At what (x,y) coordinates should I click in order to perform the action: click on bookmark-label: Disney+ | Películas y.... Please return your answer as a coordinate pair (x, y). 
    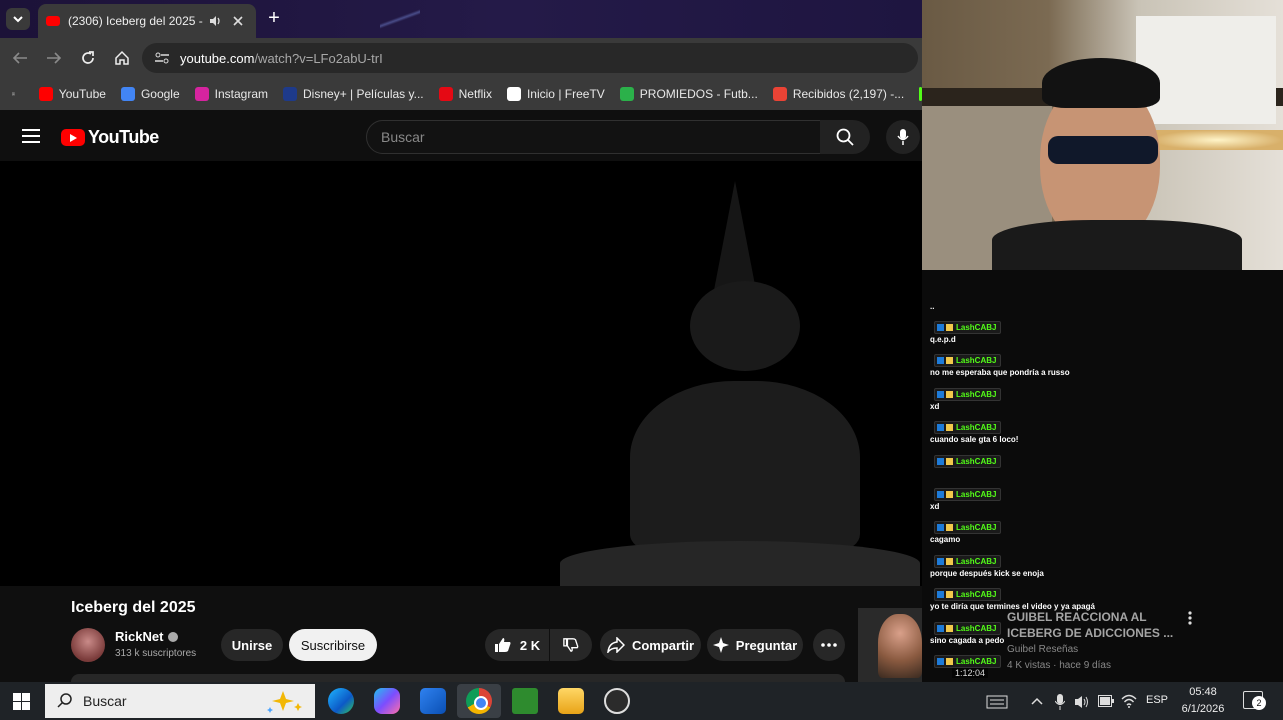
    Looking at the image, I should click on (363, 94).